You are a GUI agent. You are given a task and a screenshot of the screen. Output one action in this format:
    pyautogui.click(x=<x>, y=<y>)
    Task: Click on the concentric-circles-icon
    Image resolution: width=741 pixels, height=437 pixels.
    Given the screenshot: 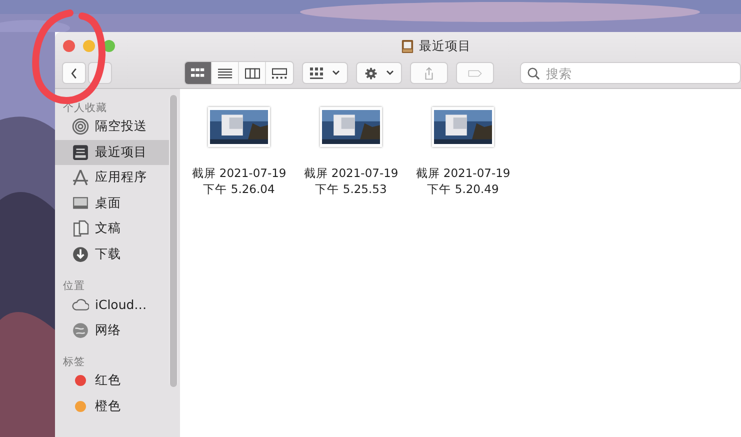 What is the action you would take?
    pyautogui.click(x=80, y=127)
    